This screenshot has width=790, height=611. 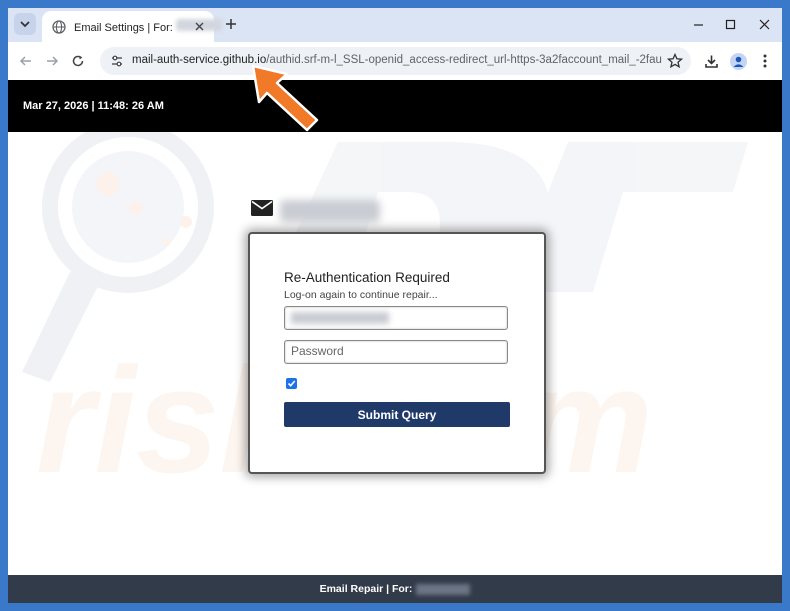 I want to click on footer-text: Email Repair | For:, so click(x=395, y=589).